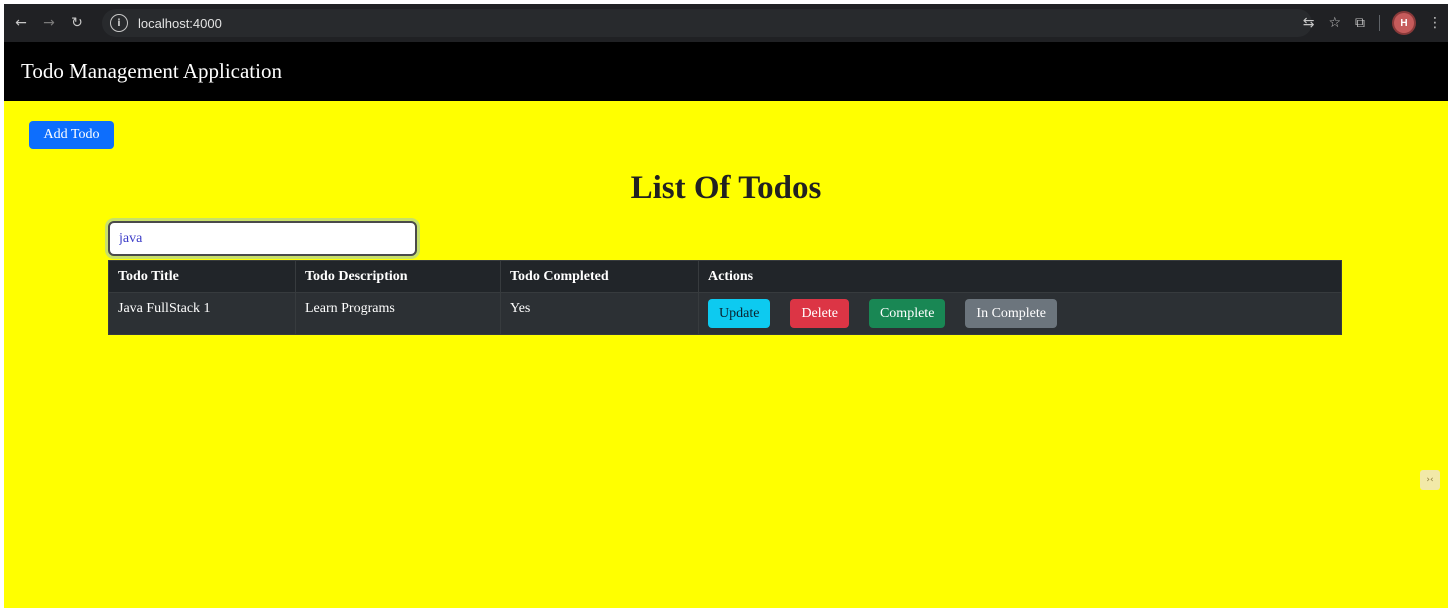 The width and height of the screenshot is (1452, 608). I want to click on delete-button: Delete, so click(819, 313).